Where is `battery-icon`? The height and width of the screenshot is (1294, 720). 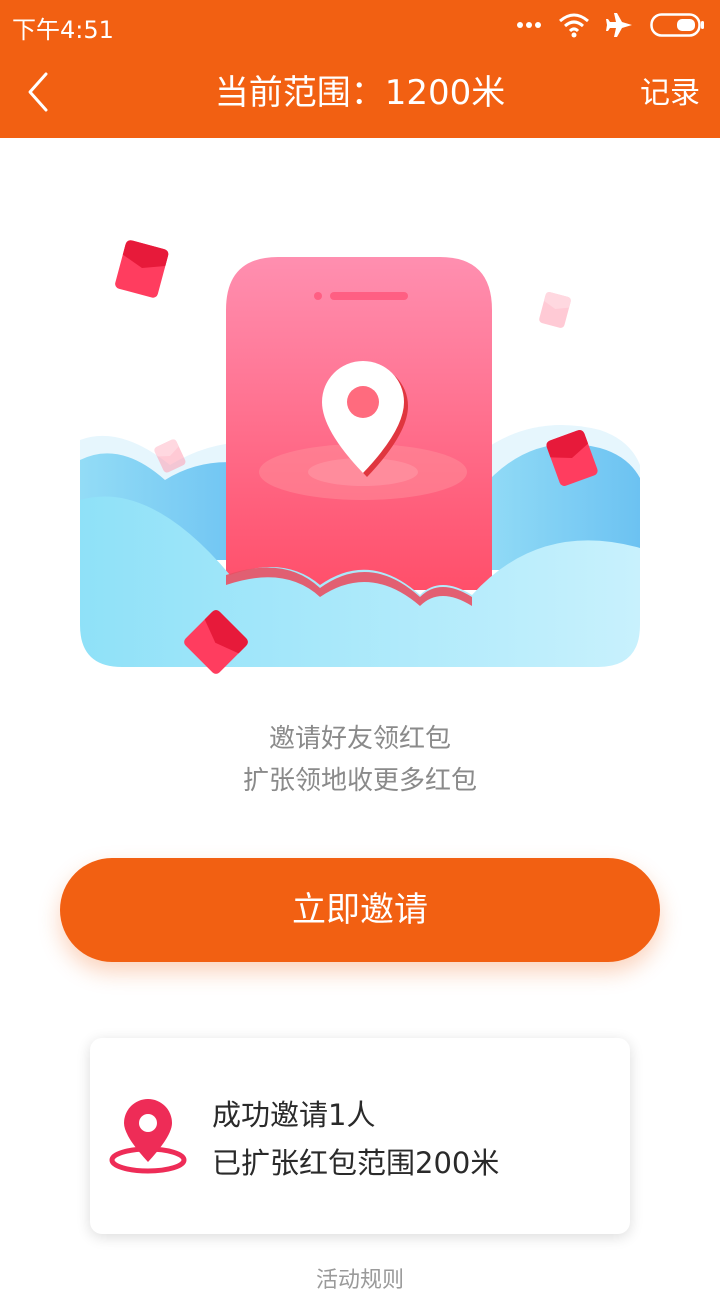 battery-icon is located at coordinates (677, 25).